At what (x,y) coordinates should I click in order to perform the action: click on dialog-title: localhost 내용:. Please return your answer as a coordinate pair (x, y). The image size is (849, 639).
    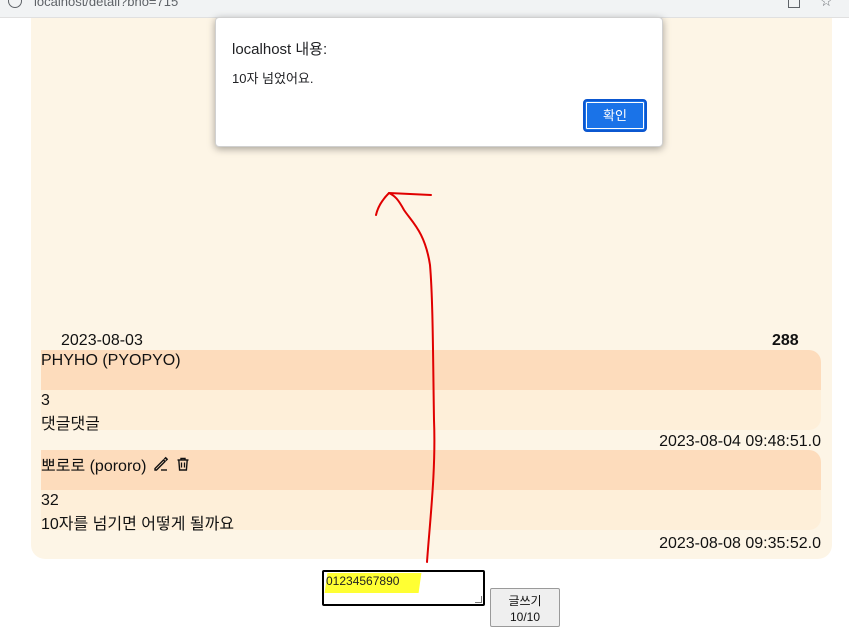
    Looking at the image, I should click on (280, 49).